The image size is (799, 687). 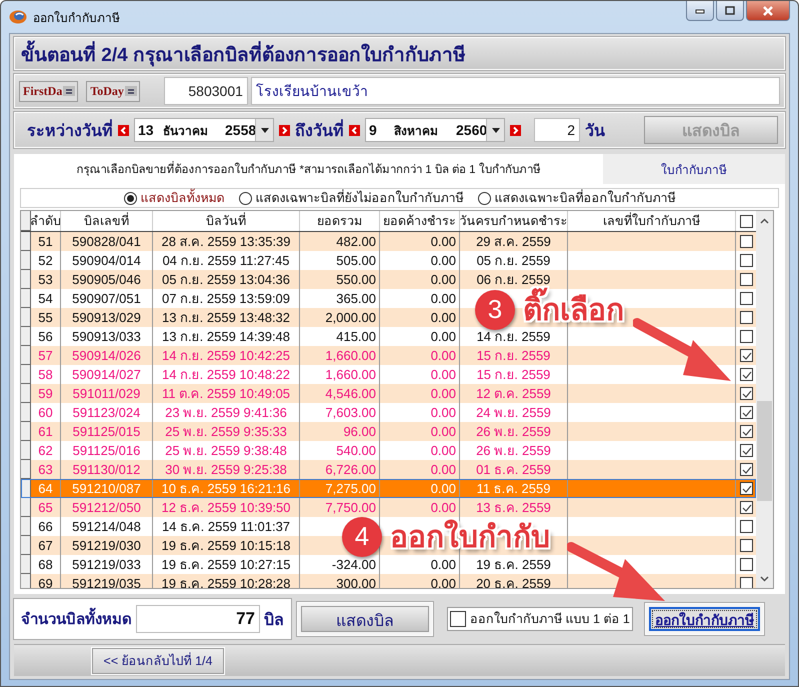 What do you see at coordinates (350, 317) in the screenshot?
I see `table-cell: 2,000.00` at bounding box center [350, 317].